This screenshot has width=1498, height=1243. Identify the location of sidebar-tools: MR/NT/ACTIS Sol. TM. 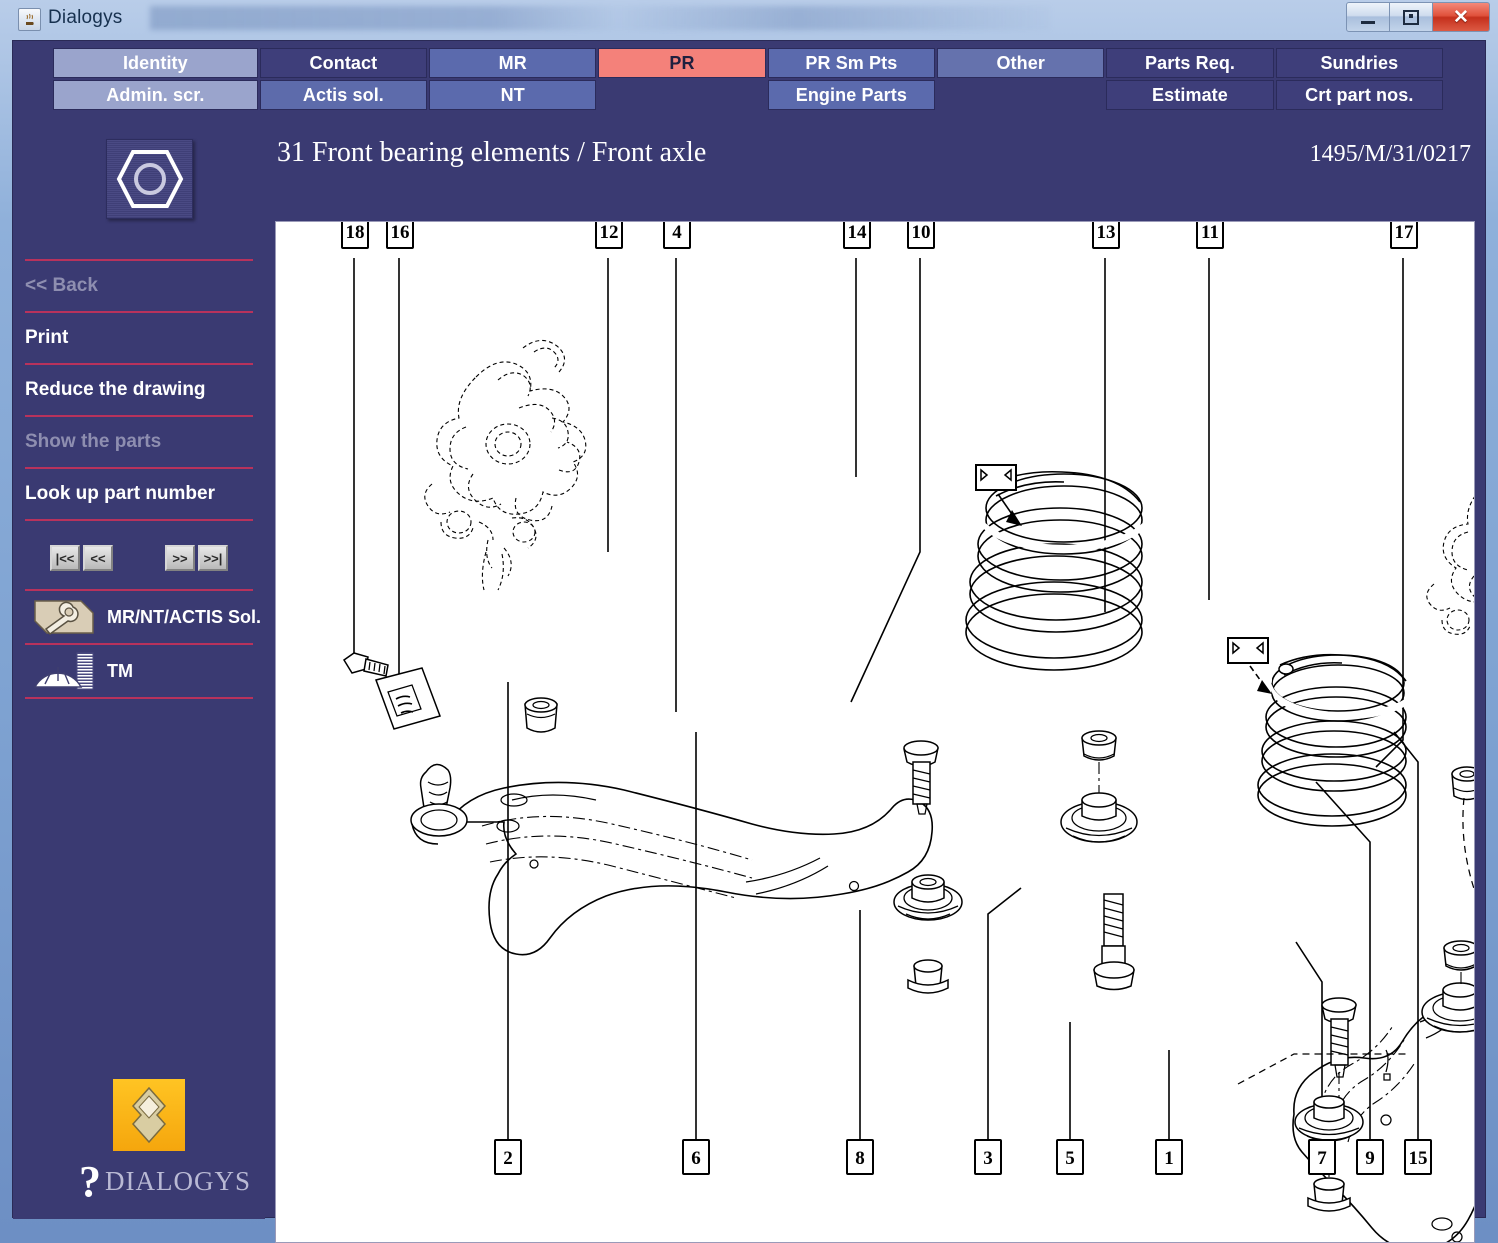
(139, 644).